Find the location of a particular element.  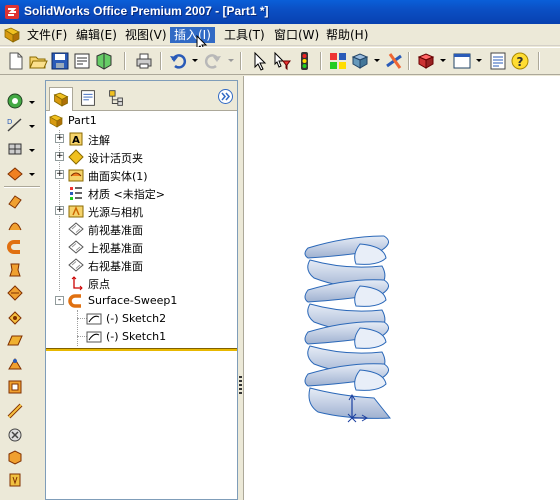

select-filter-icon is located at coordinates (282, 61).